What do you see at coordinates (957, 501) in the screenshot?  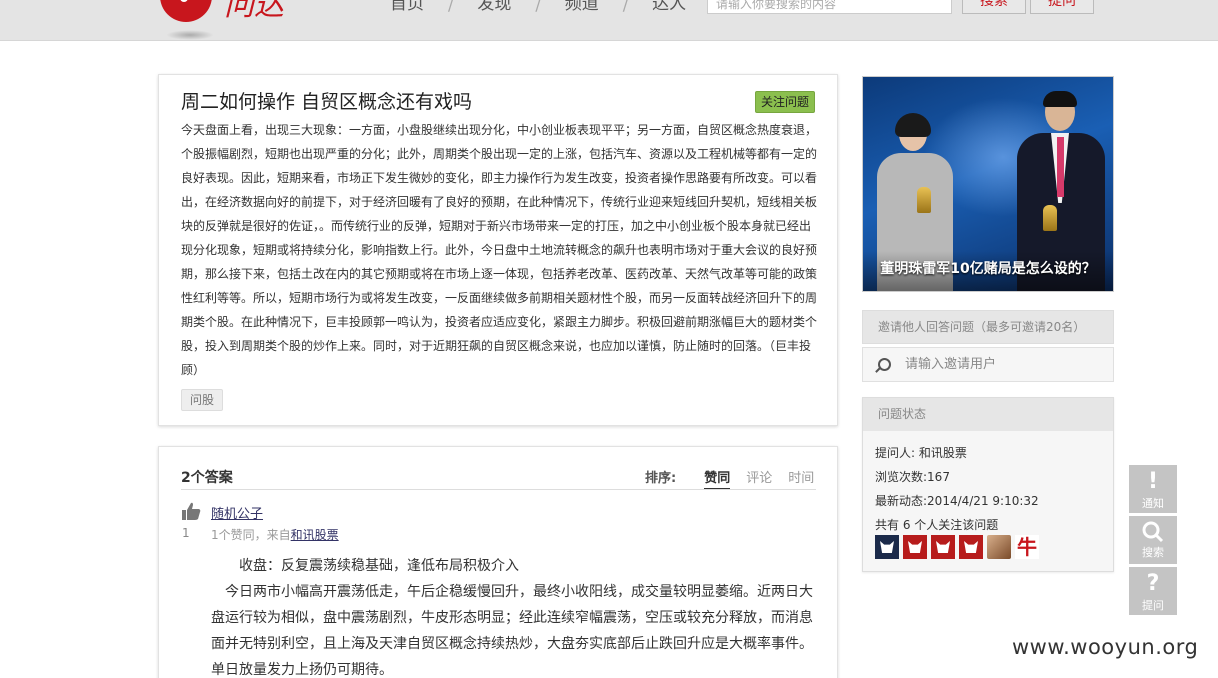 I see `status-latest: 最新动态:2014/4/21 9:10:32` at bounding box center [957, 501].